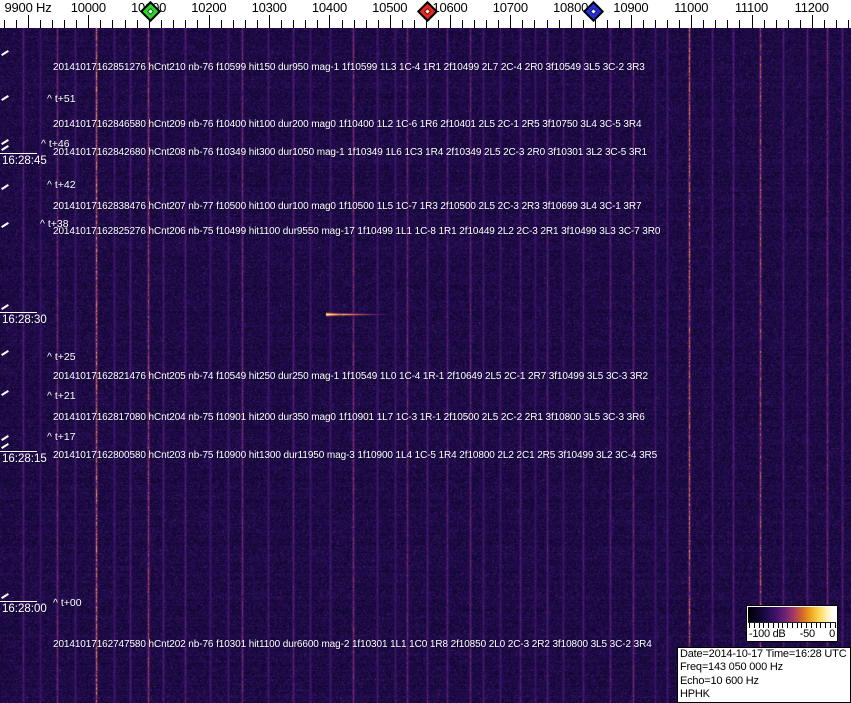  I want to click on frequency-axis-label: 10400, so click(329, 7).